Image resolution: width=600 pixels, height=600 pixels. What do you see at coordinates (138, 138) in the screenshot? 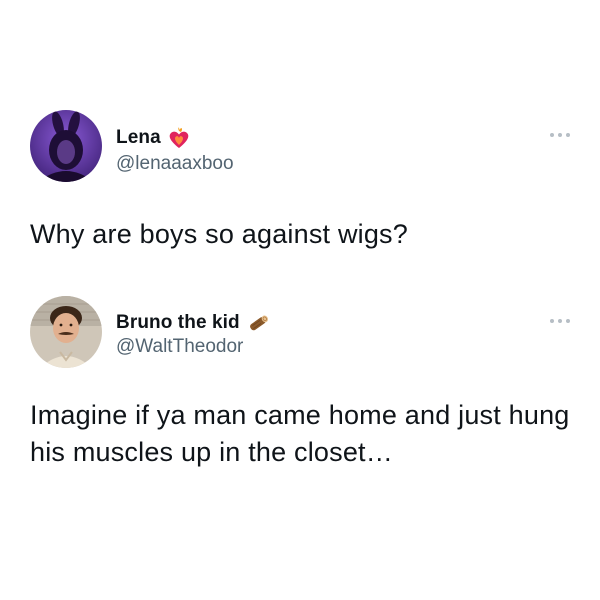
I see `display-name: Lena` at bounding box center [138, 138].